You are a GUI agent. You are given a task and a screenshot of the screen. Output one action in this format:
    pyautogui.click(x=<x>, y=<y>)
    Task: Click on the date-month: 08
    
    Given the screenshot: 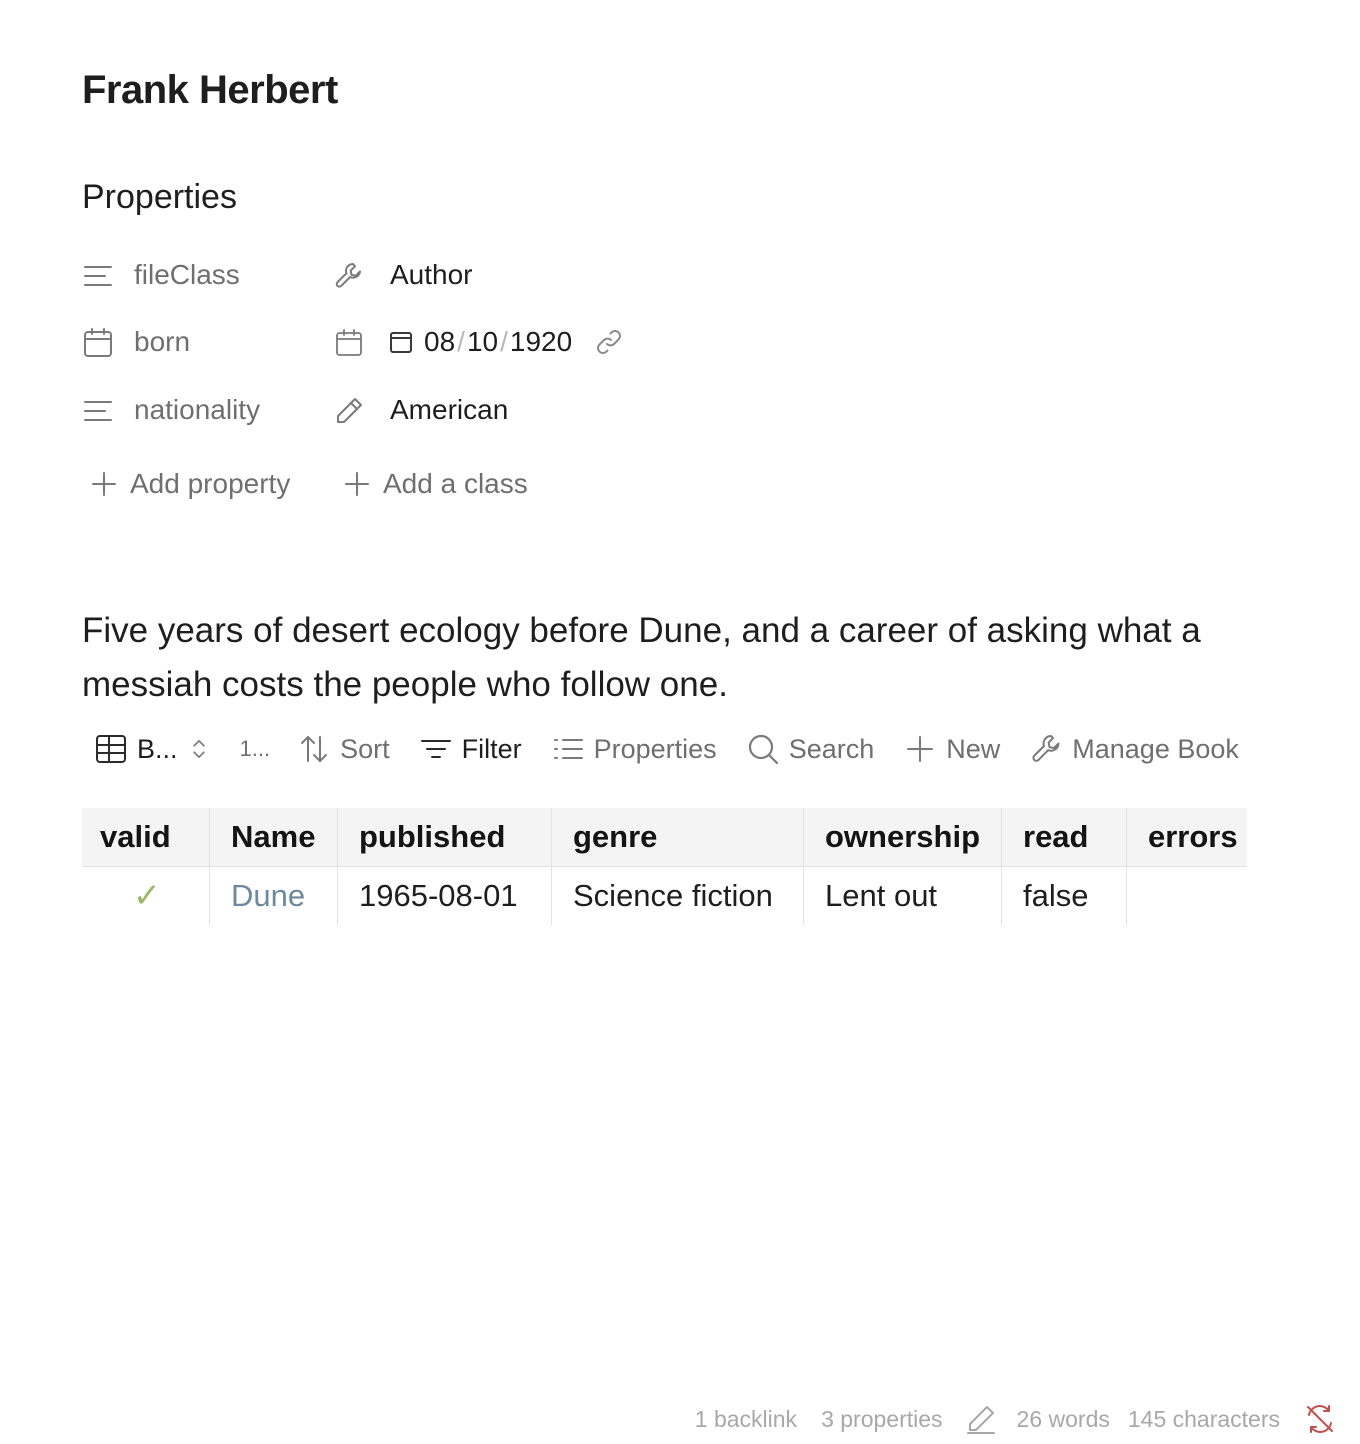 What is the action you would take?
    pyautogui.click(x=439, y=342)
    